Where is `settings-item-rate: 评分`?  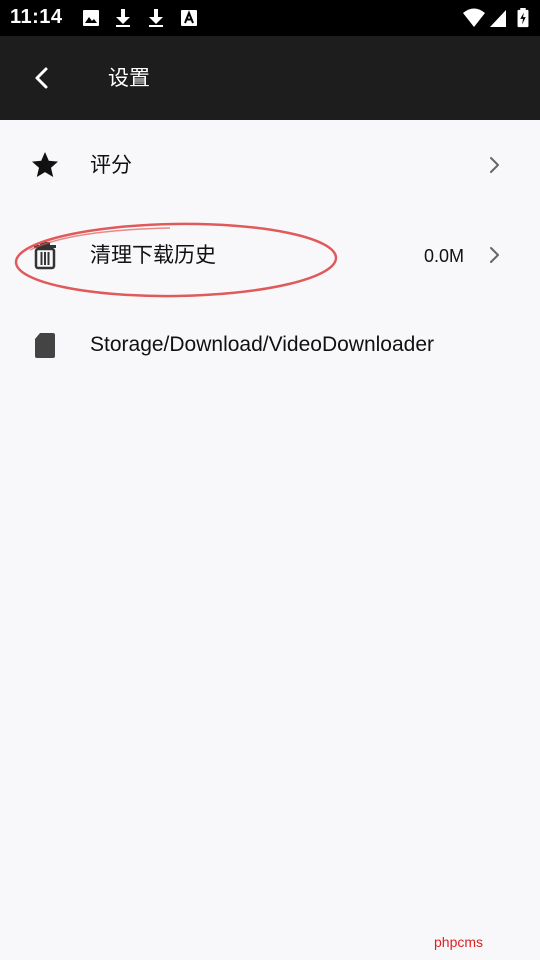
settings-item-rate: 评分 is located at coordinates (270, 165).